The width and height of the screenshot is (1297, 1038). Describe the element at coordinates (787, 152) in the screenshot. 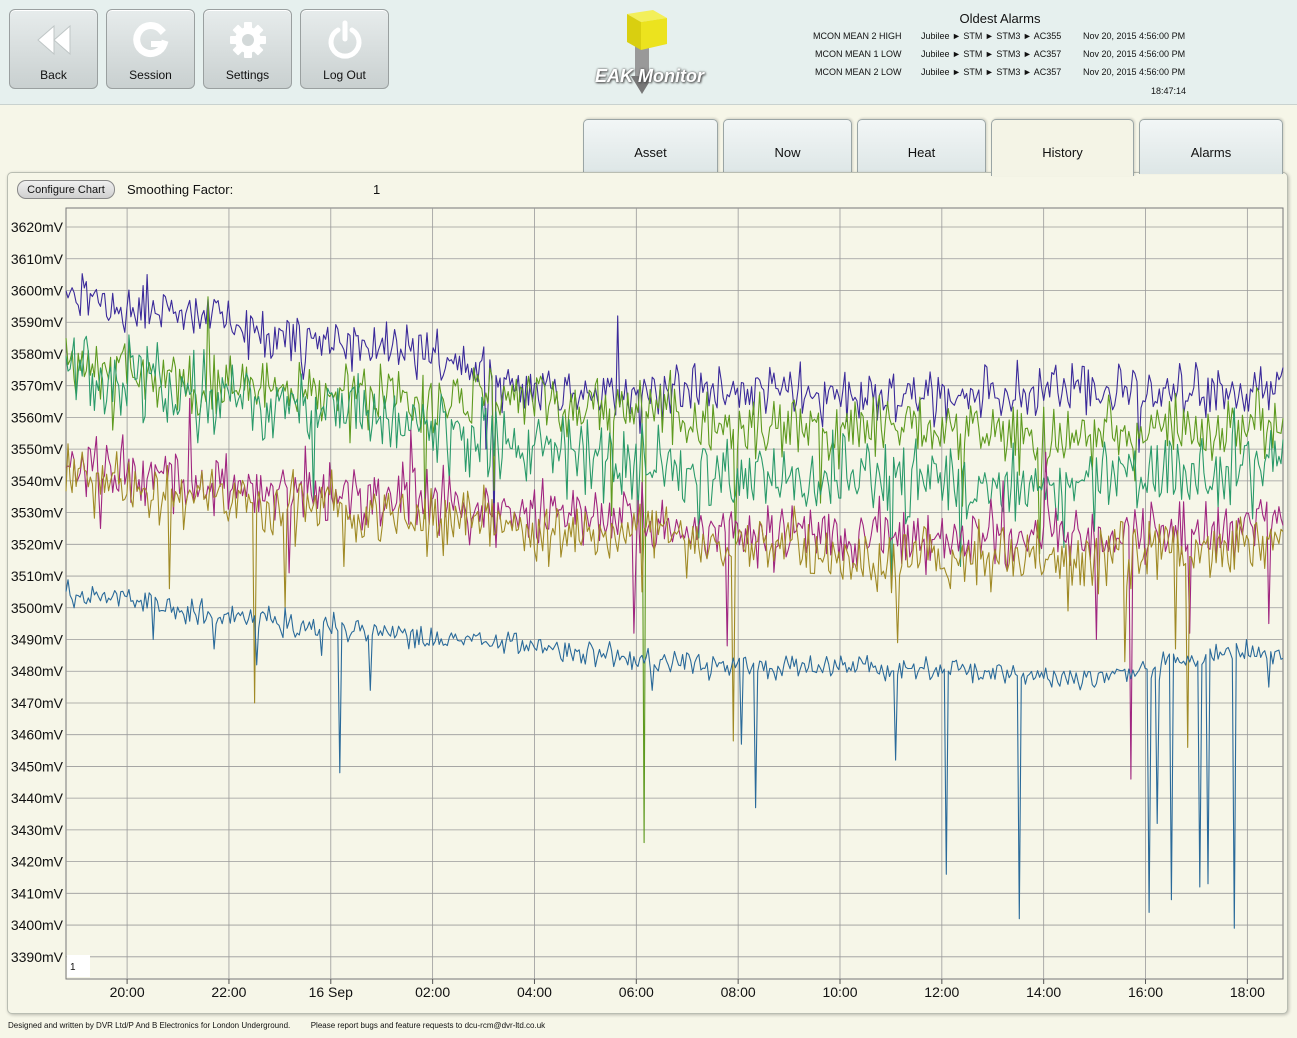

I see `tab-label: Now` at that location.